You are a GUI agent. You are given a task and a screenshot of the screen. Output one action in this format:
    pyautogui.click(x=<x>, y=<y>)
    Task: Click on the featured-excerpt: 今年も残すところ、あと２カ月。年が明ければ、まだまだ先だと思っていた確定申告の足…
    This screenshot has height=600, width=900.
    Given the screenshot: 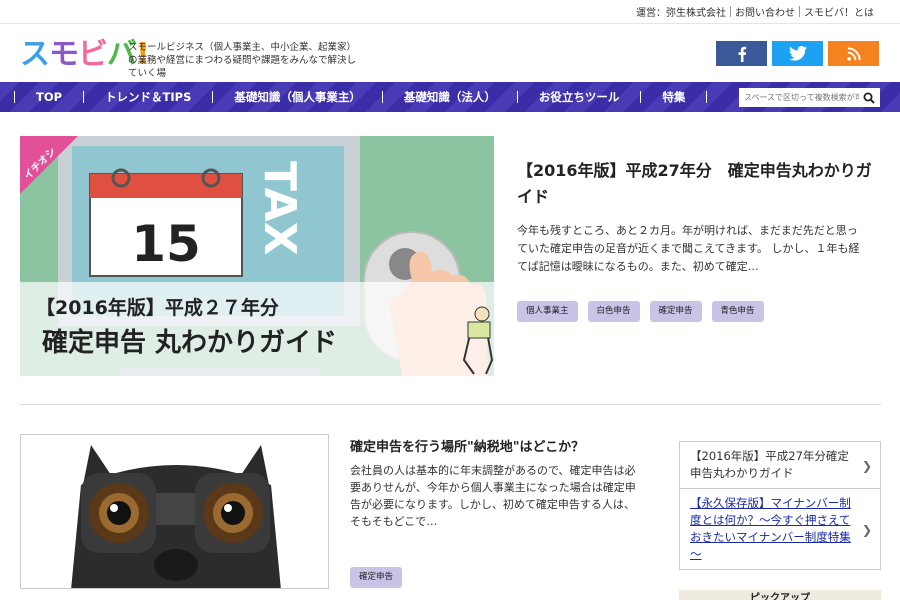 What is the action you would take?
    pyautogui.click(x=688, y=248)
    